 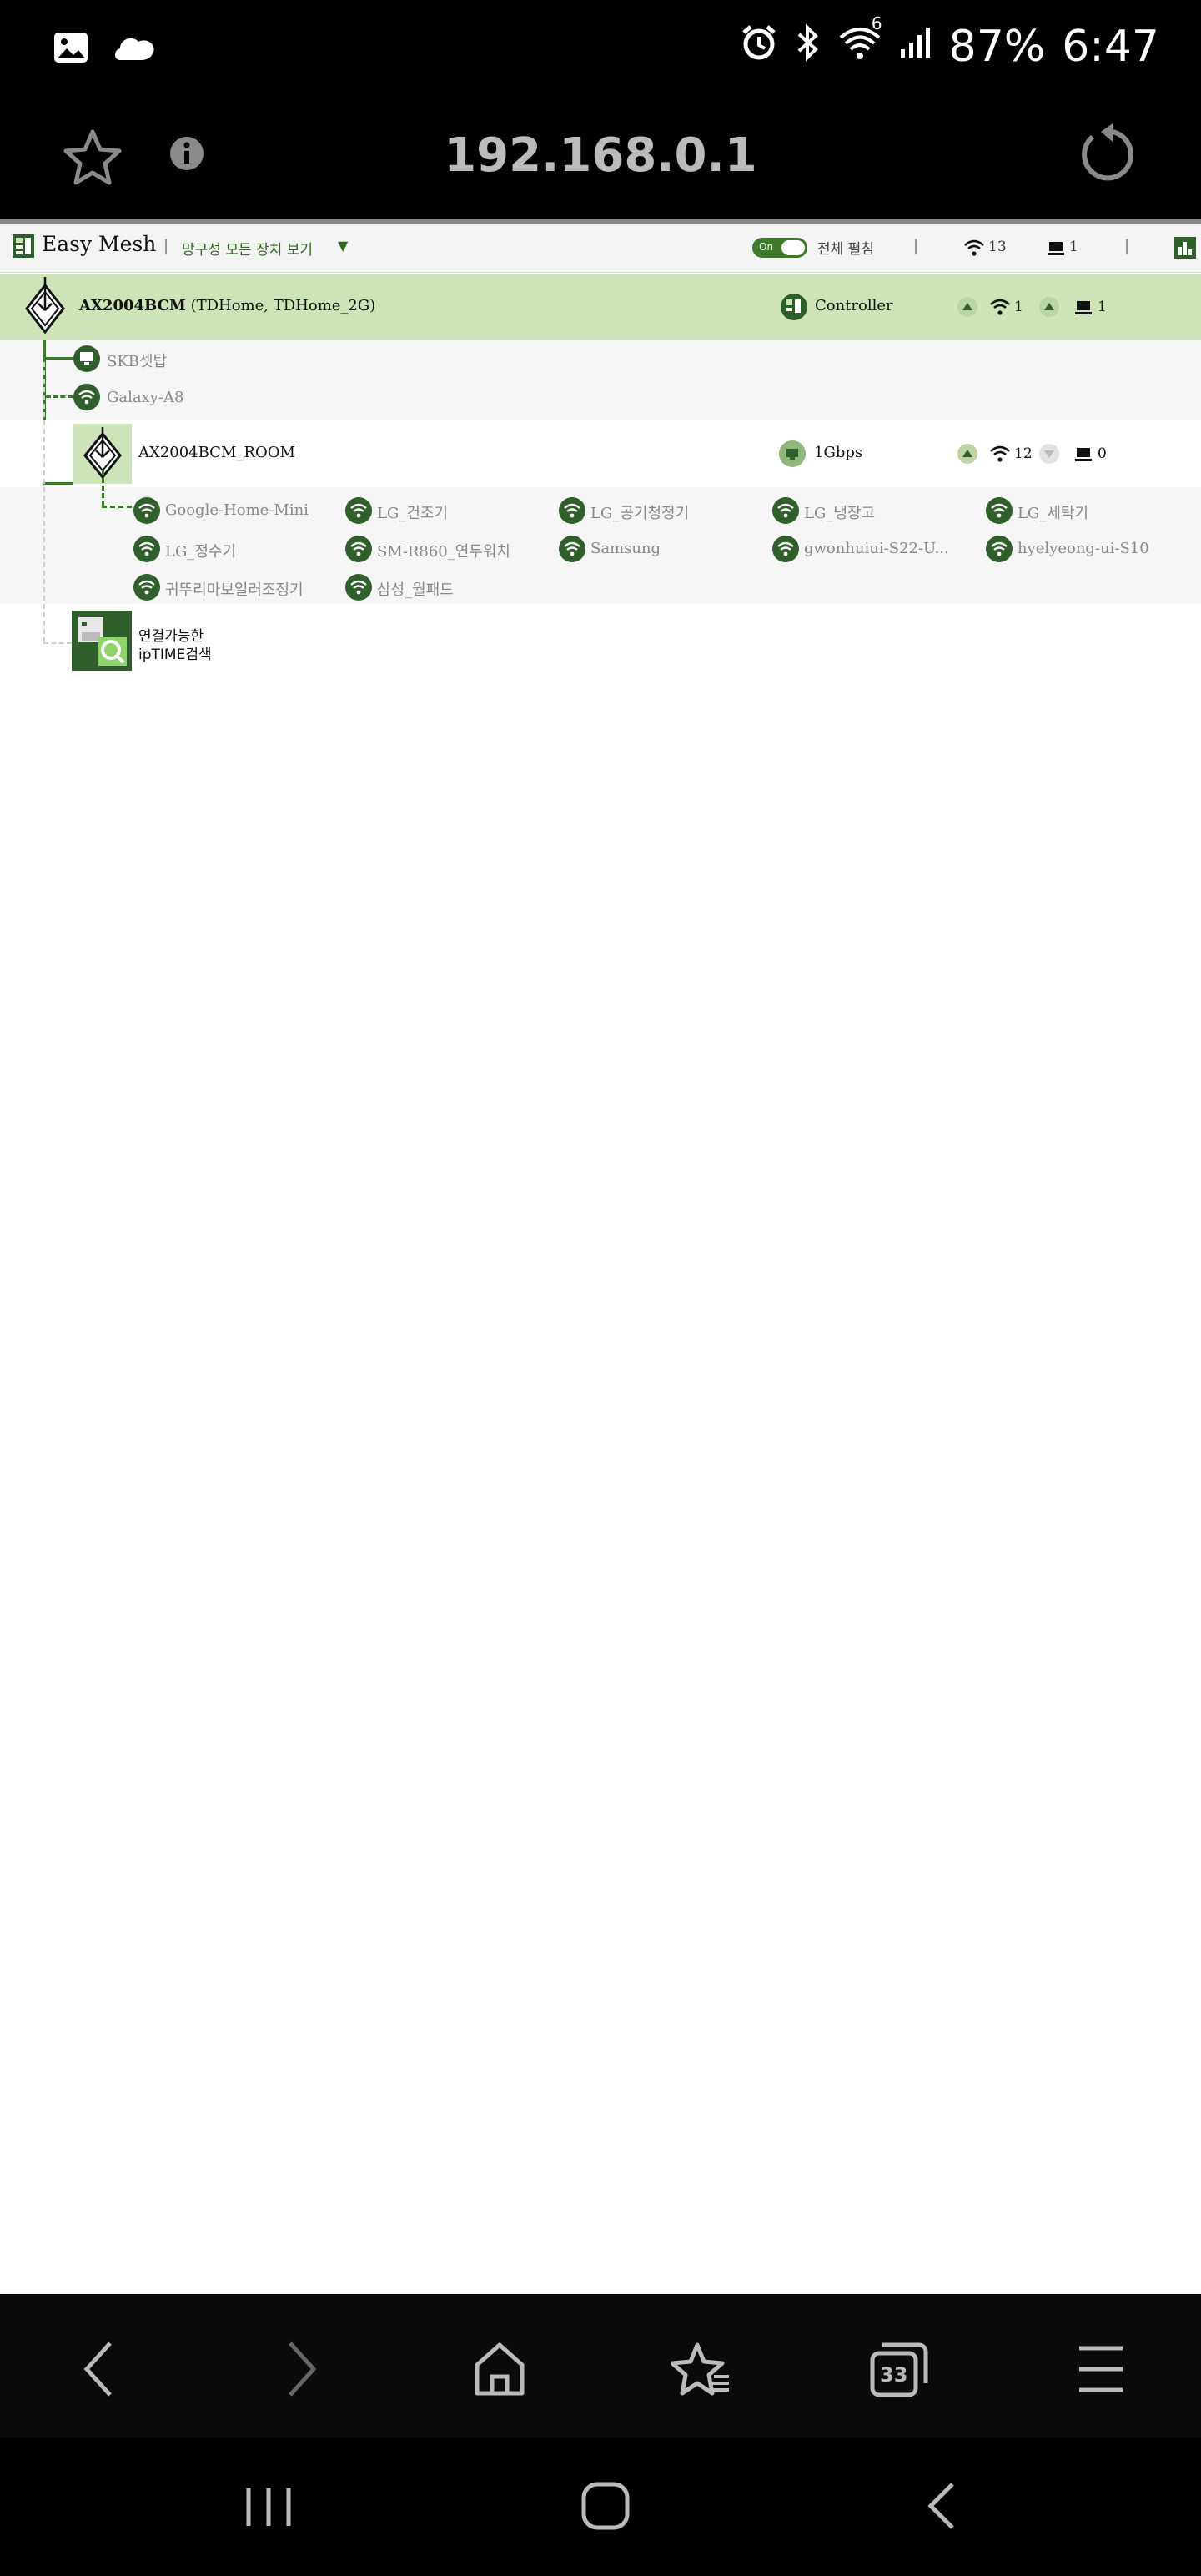 What do you see at coordinates (137, 360) in the screenshot?
I see `client-name: SKB셋탑` at bounding box center [137, 360].